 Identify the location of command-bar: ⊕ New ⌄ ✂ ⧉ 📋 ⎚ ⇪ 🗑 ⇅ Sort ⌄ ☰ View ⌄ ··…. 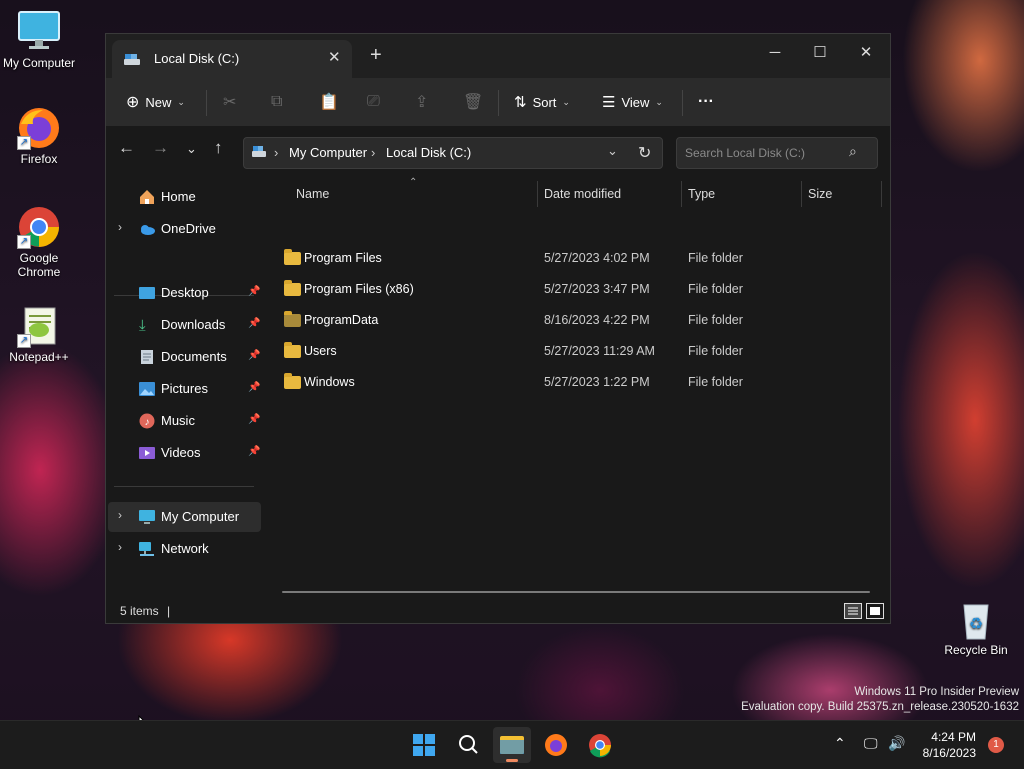
(498, 102).